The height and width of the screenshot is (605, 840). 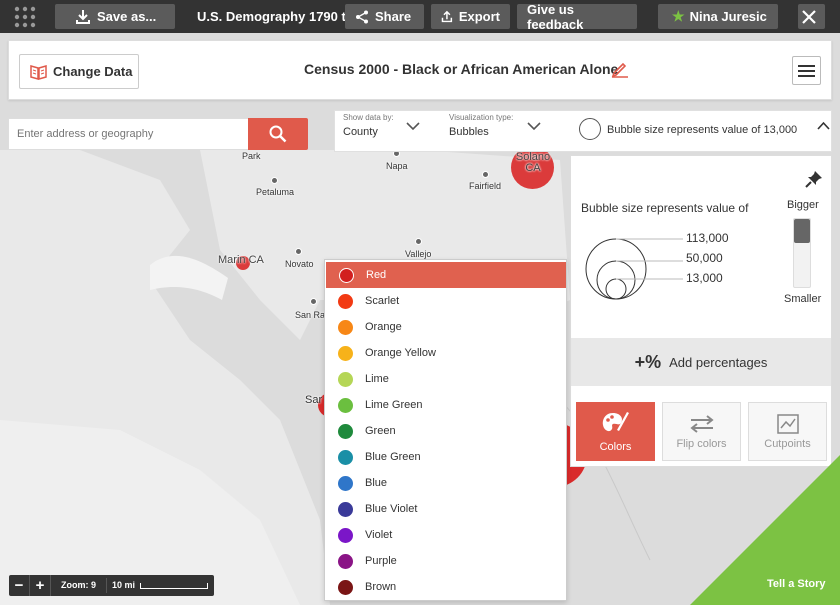 What do you see at coordinates (418, 248) in the screenshot?
I see `city-label: Vallejo` at bounding box center [418, 248].